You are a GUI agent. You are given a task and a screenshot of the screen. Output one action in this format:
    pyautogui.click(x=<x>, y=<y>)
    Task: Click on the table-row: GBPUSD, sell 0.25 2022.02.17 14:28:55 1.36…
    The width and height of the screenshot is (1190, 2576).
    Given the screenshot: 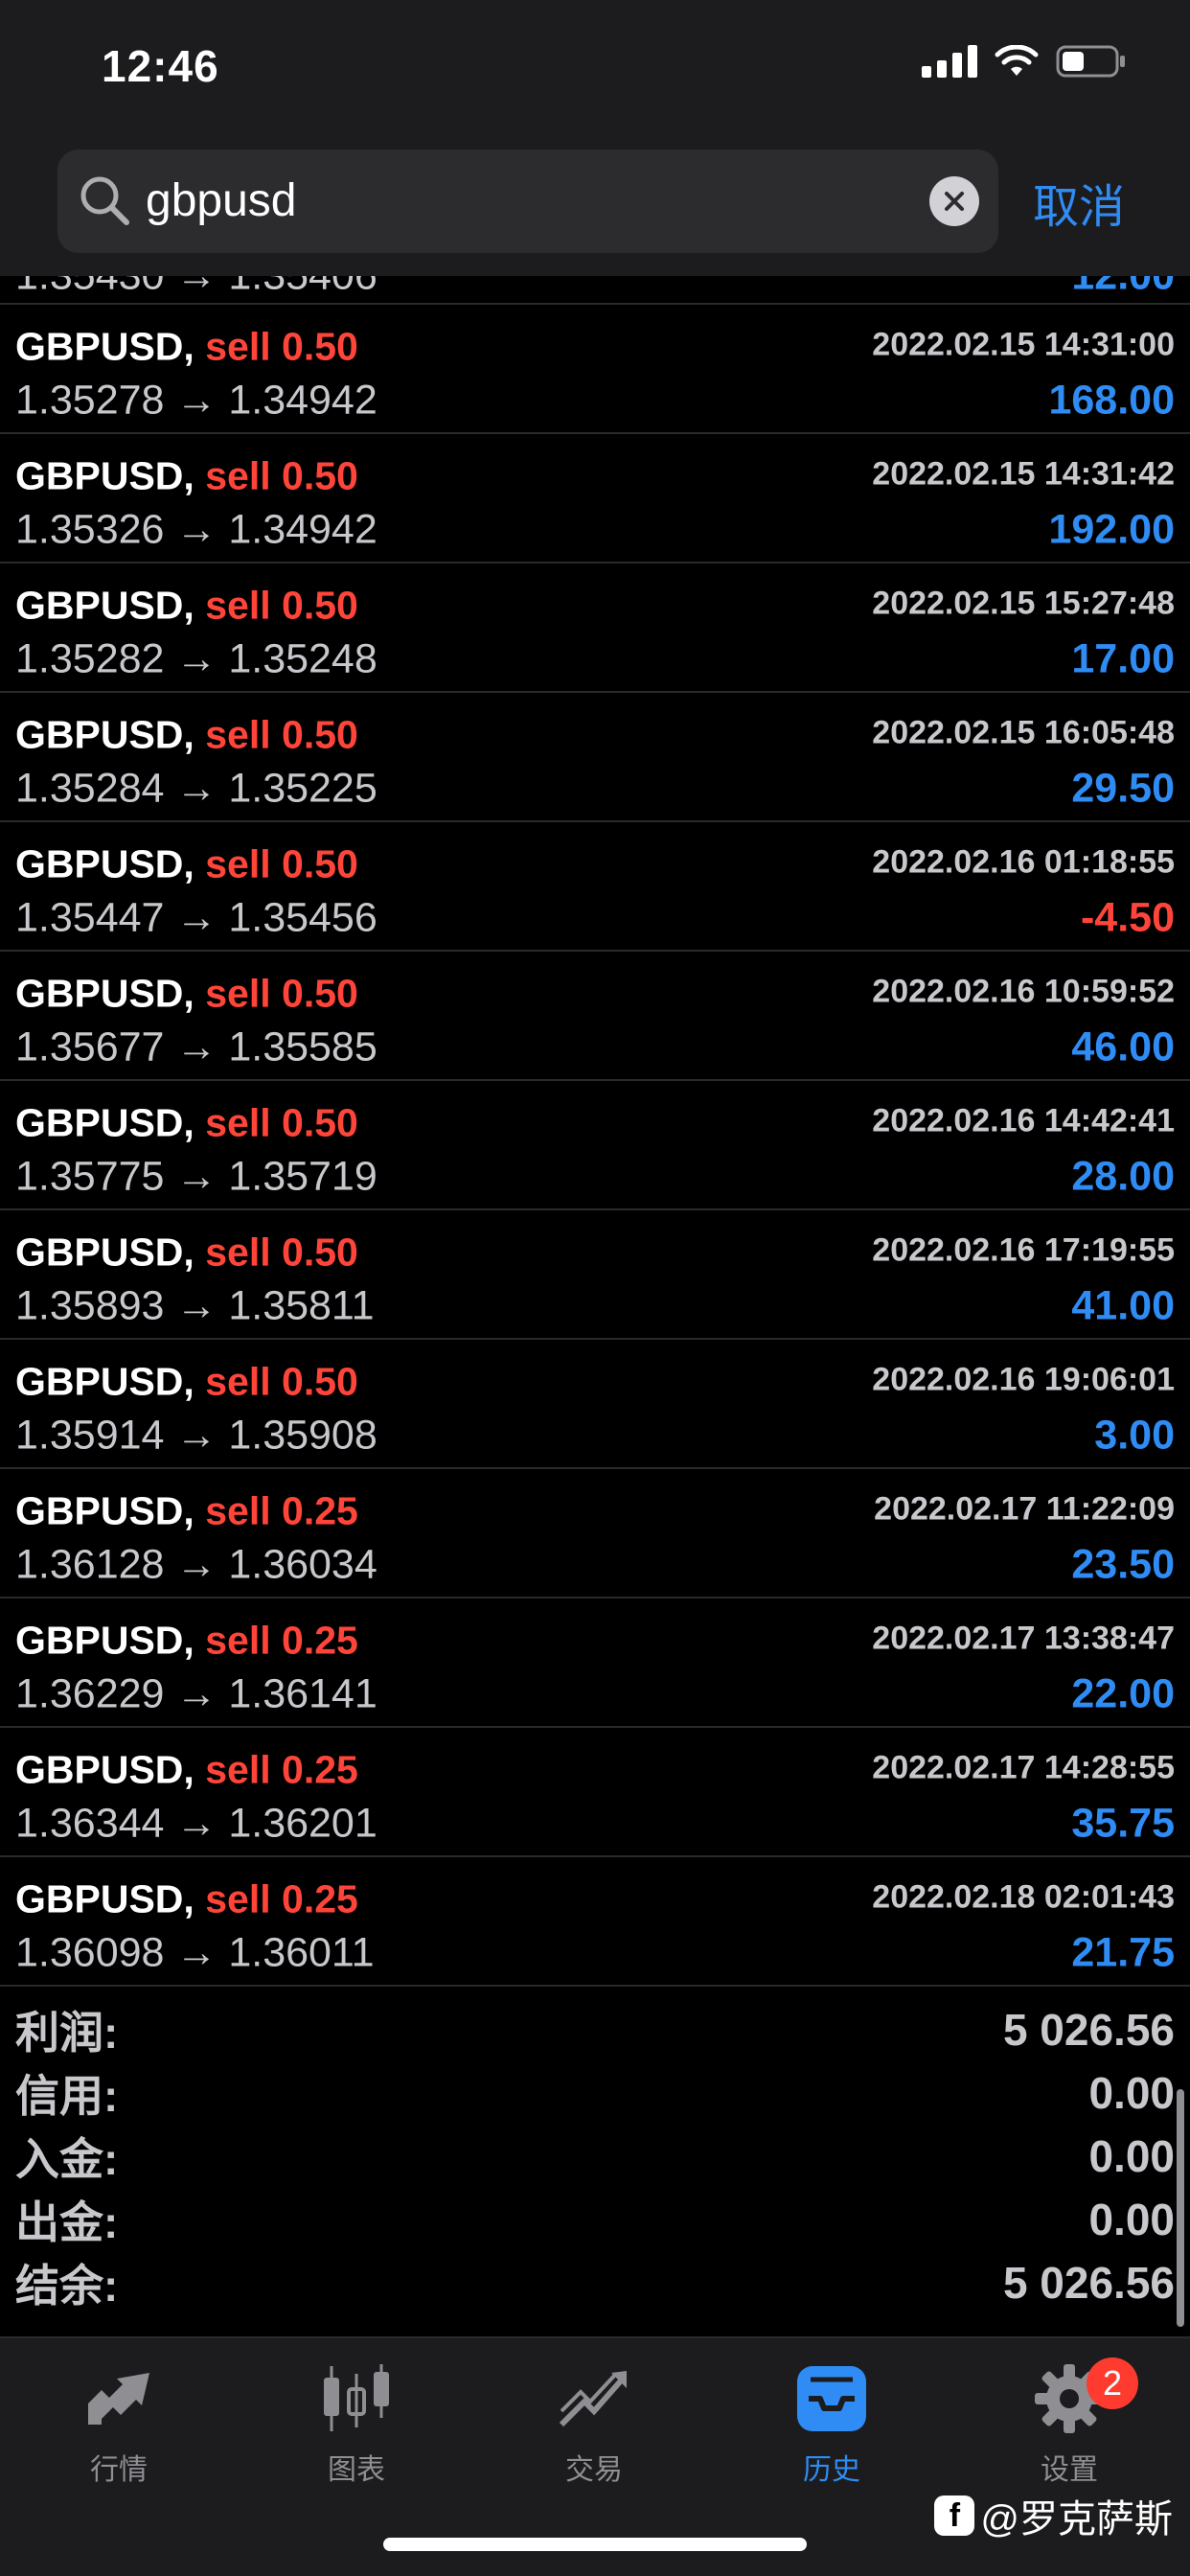 What is the action you would take?
    pyautogui.click(x=595, y=1792)
    